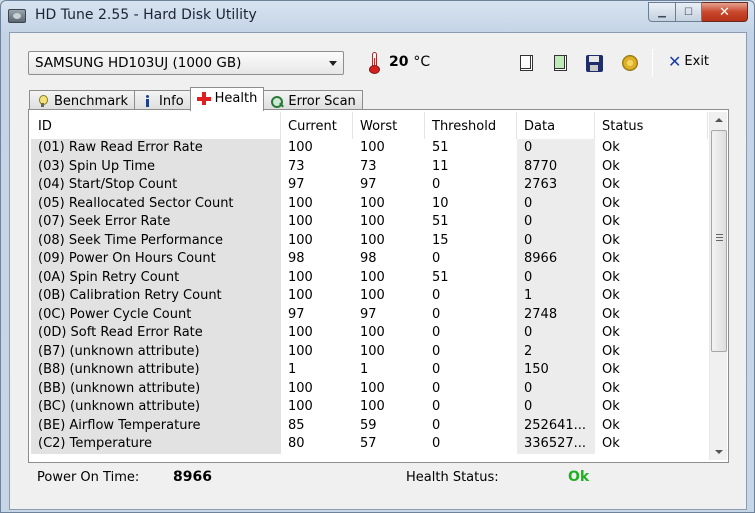 This screenshot has height=513, width=755. Describe the element at coordinates (689, 12) in the screenshot. I see `maximize-button: ☐` at that location.